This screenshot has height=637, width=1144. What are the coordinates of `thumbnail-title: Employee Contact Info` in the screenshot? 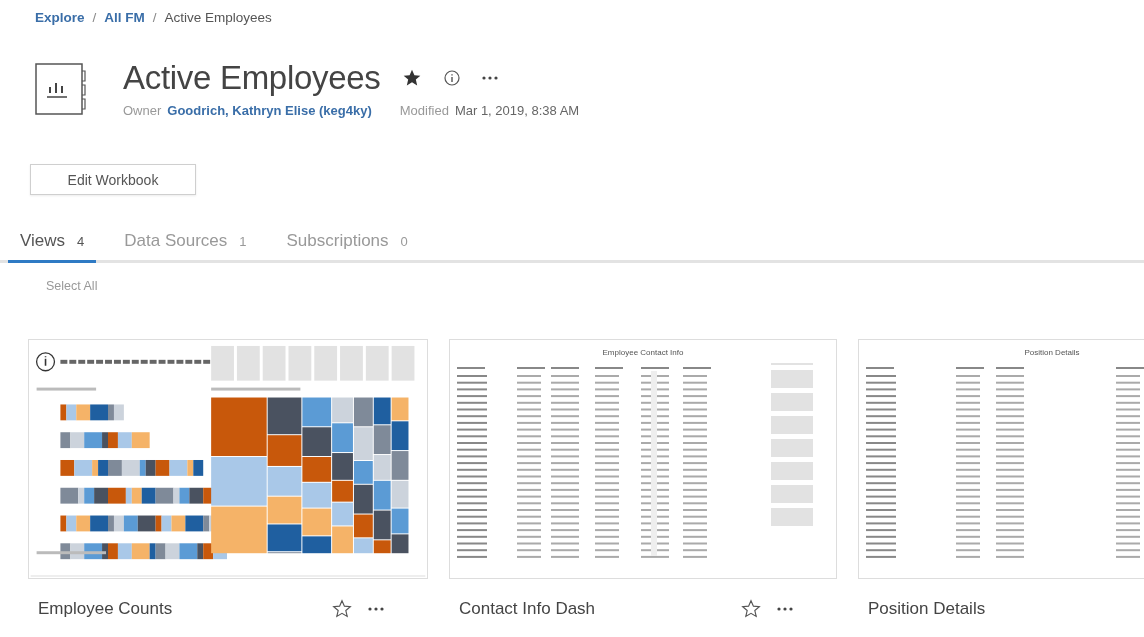 It's located at (643, 353).